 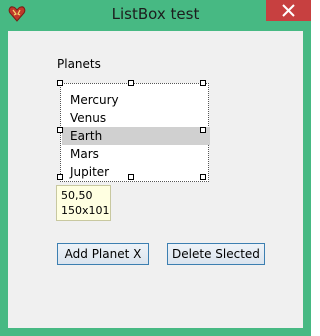 What do you see at coordinates (203, 177) in the screenshot?
I see `resize-handle-bottom-right` at bounding box center [203, 177].